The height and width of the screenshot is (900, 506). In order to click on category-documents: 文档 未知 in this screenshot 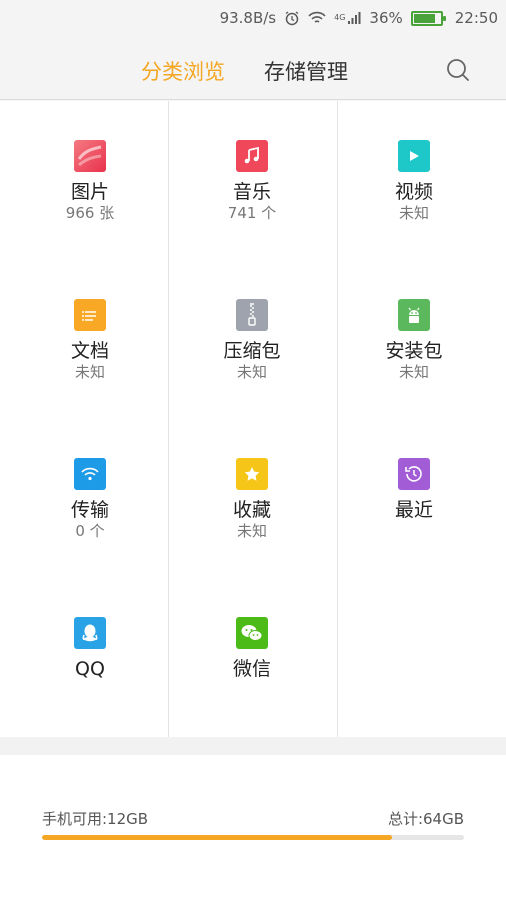, I will do `click(90, 339)`.